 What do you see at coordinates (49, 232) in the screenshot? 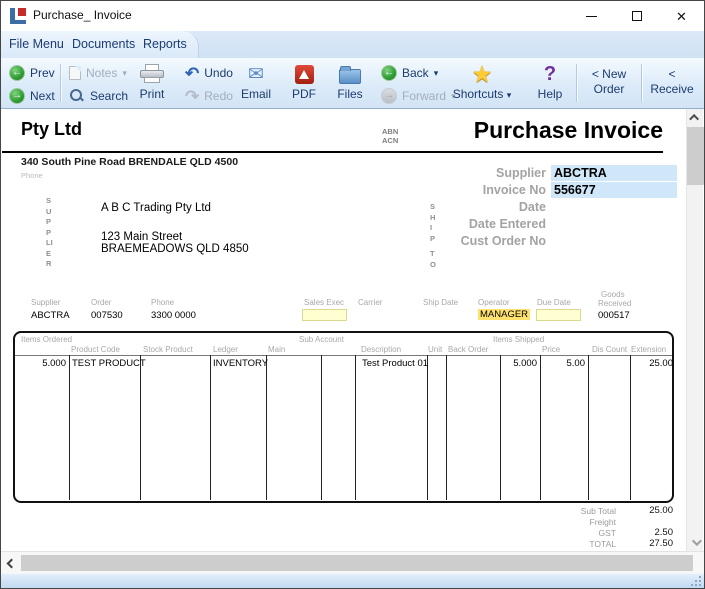
I see `supplier-vertical-label: SUPPLIER` at bounding box center [49, 232].